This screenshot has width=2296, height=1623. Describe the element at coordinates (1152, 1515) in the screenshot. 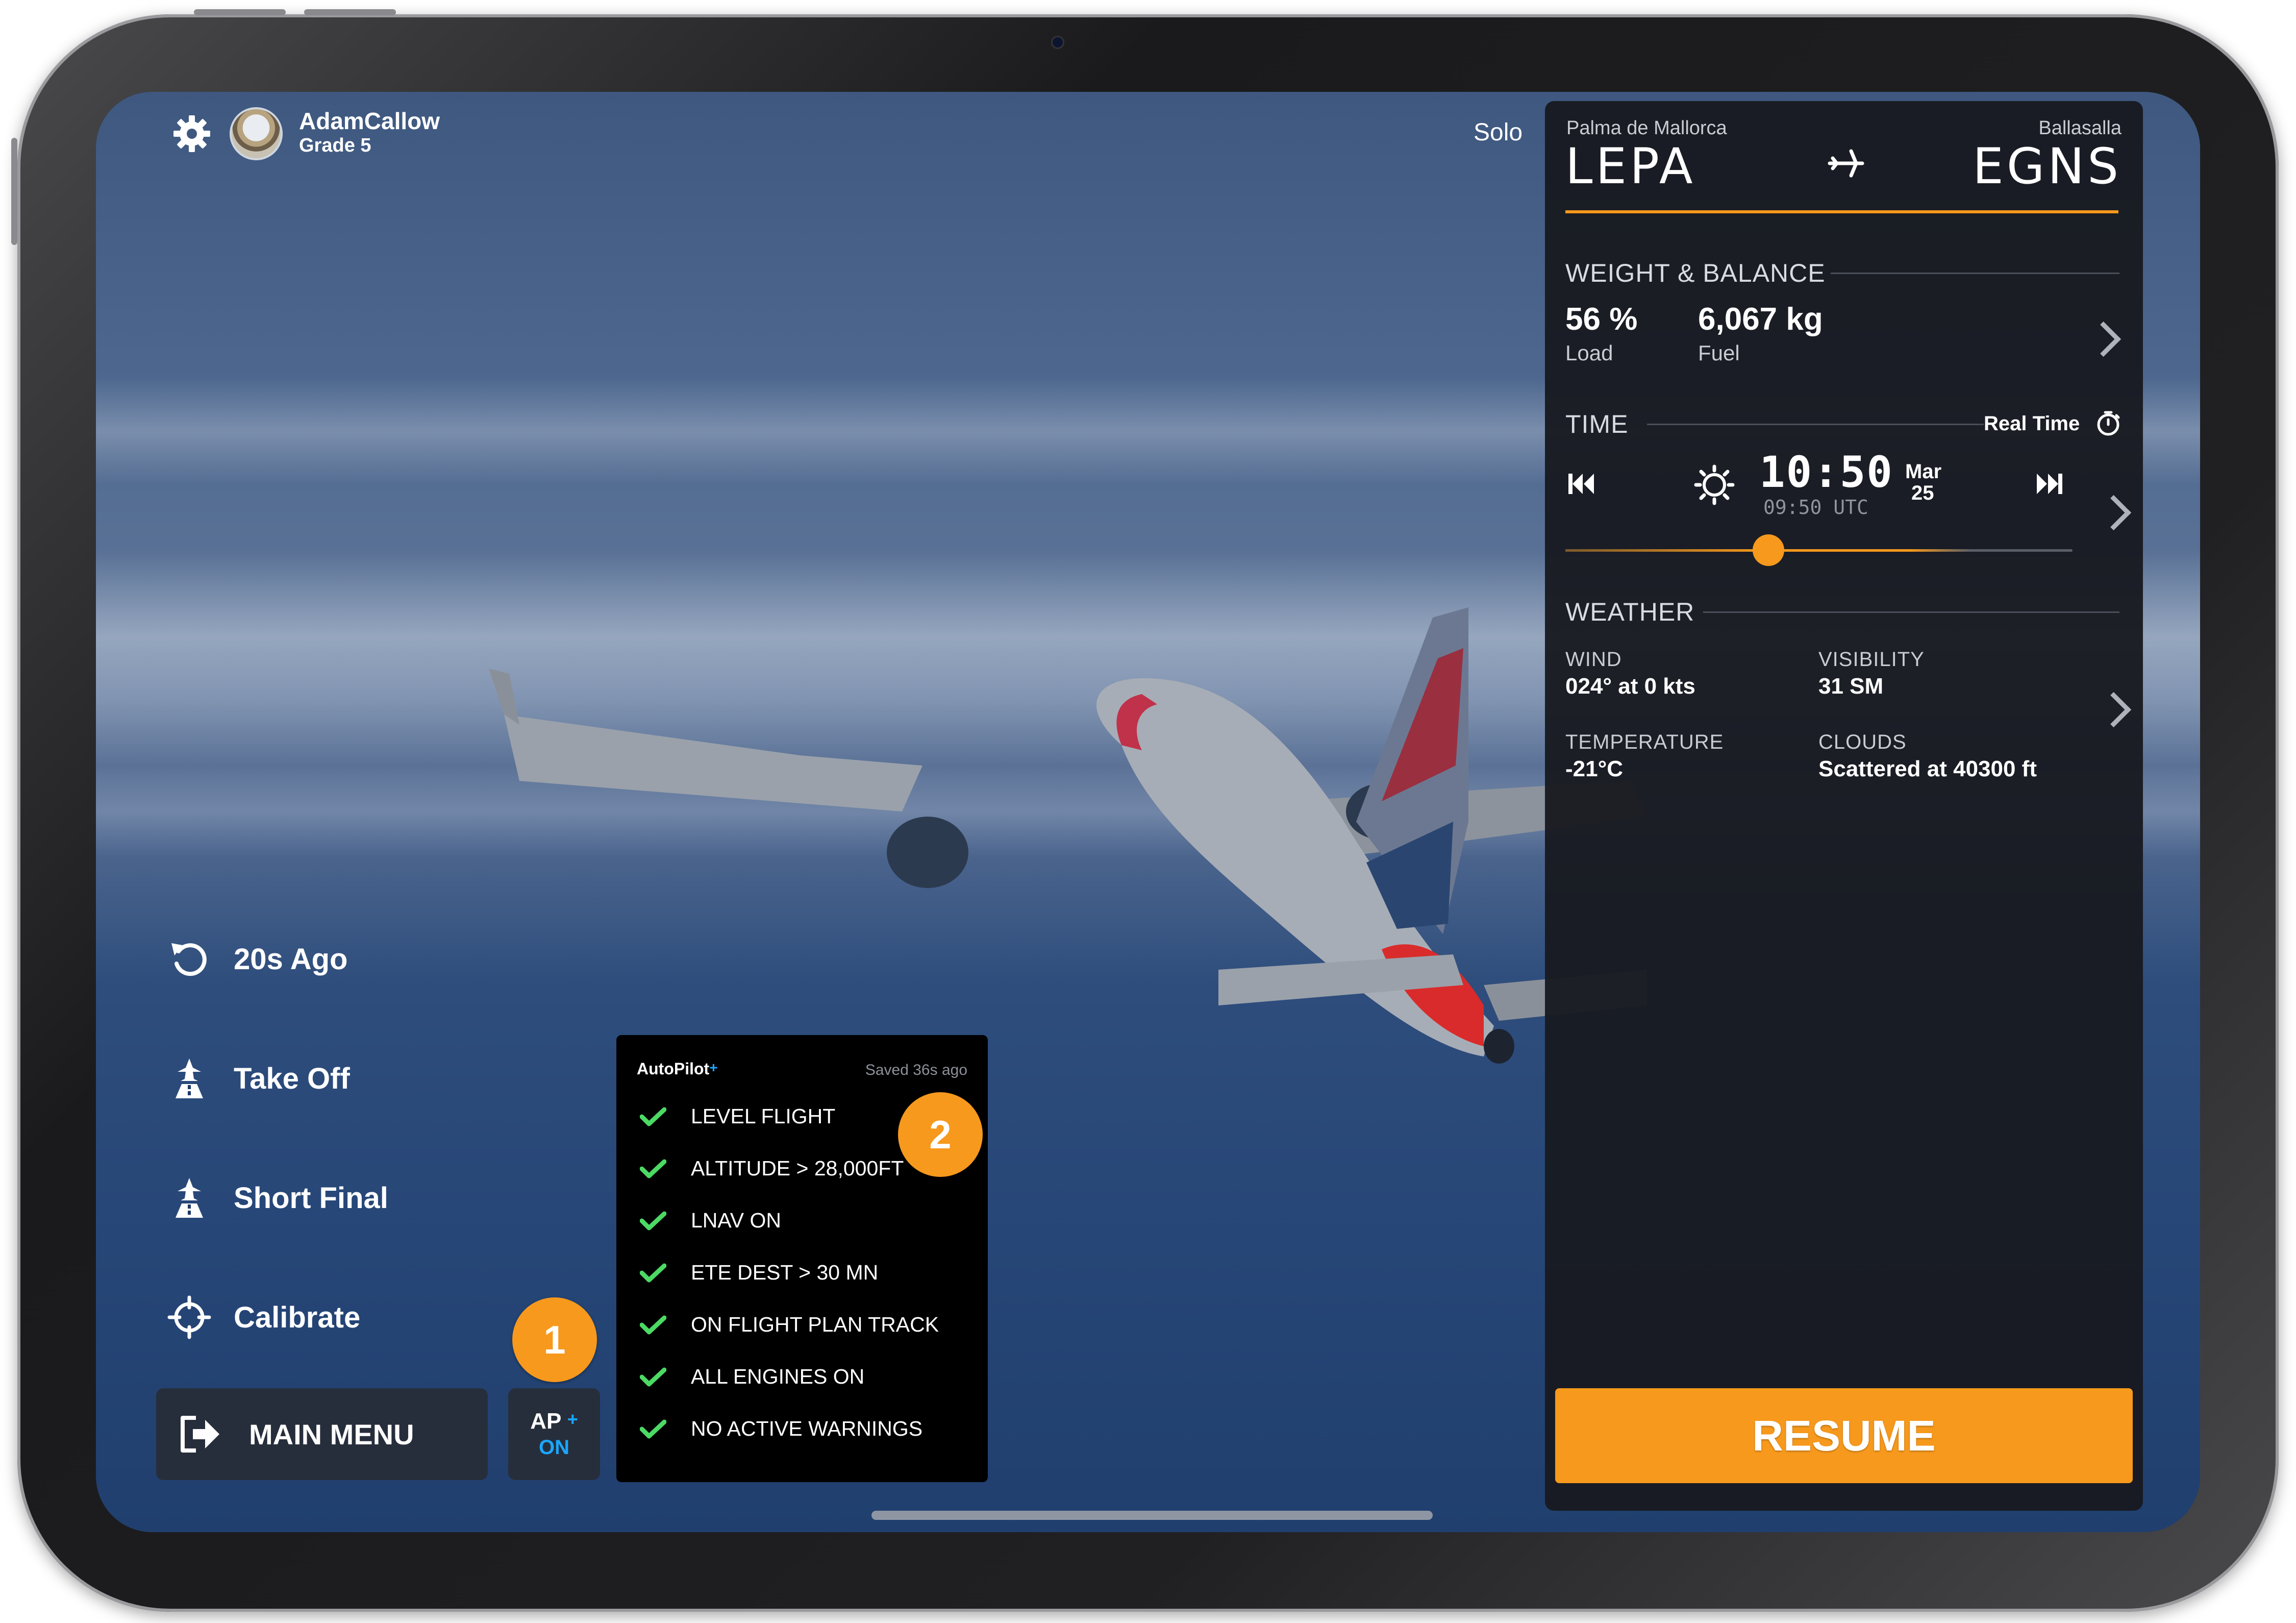

I see `home-indicator` at that location.